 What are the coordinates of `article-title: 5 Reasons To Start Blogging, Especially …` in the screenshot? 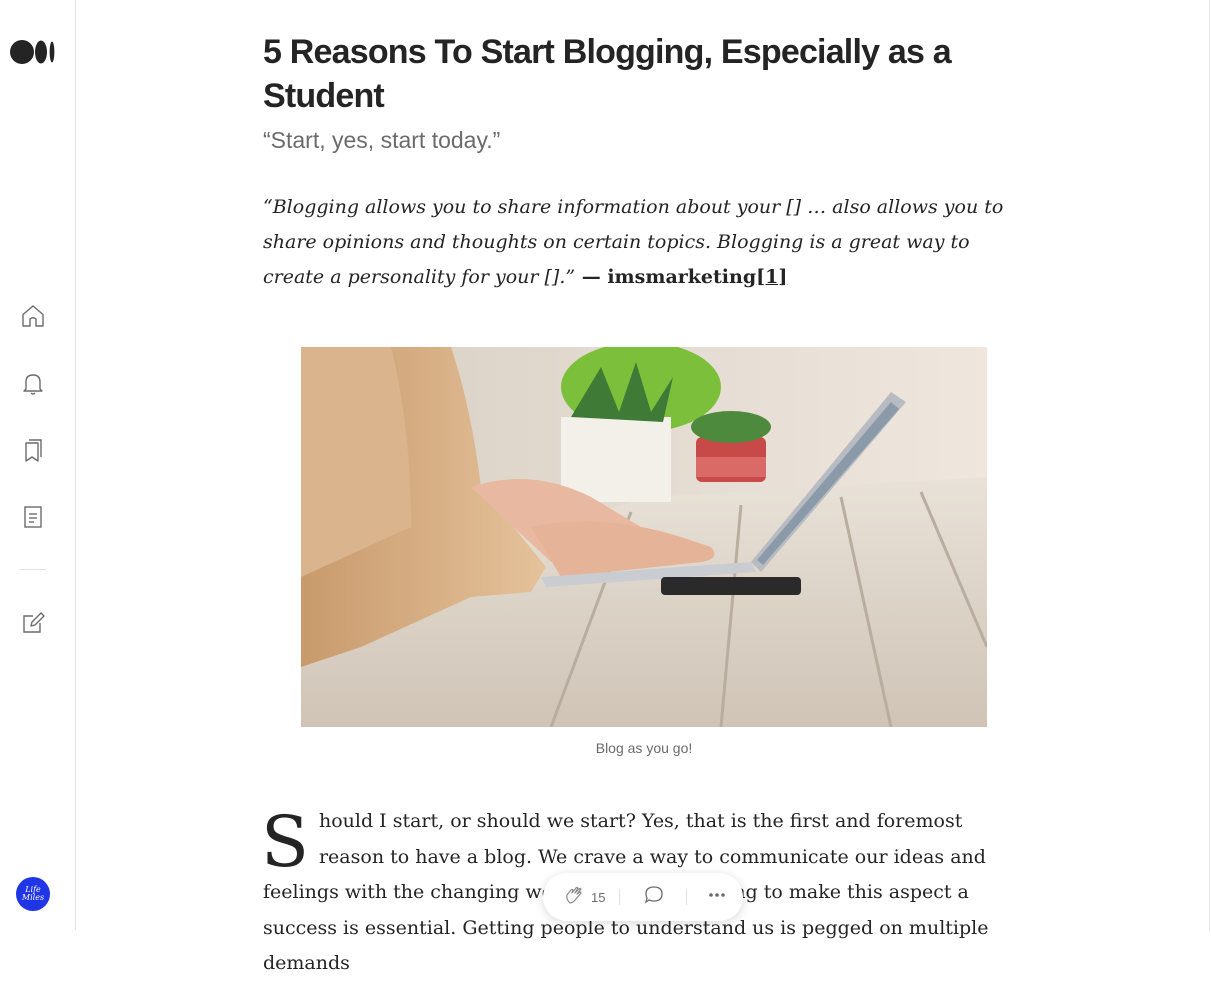 It's located at (607, 74).